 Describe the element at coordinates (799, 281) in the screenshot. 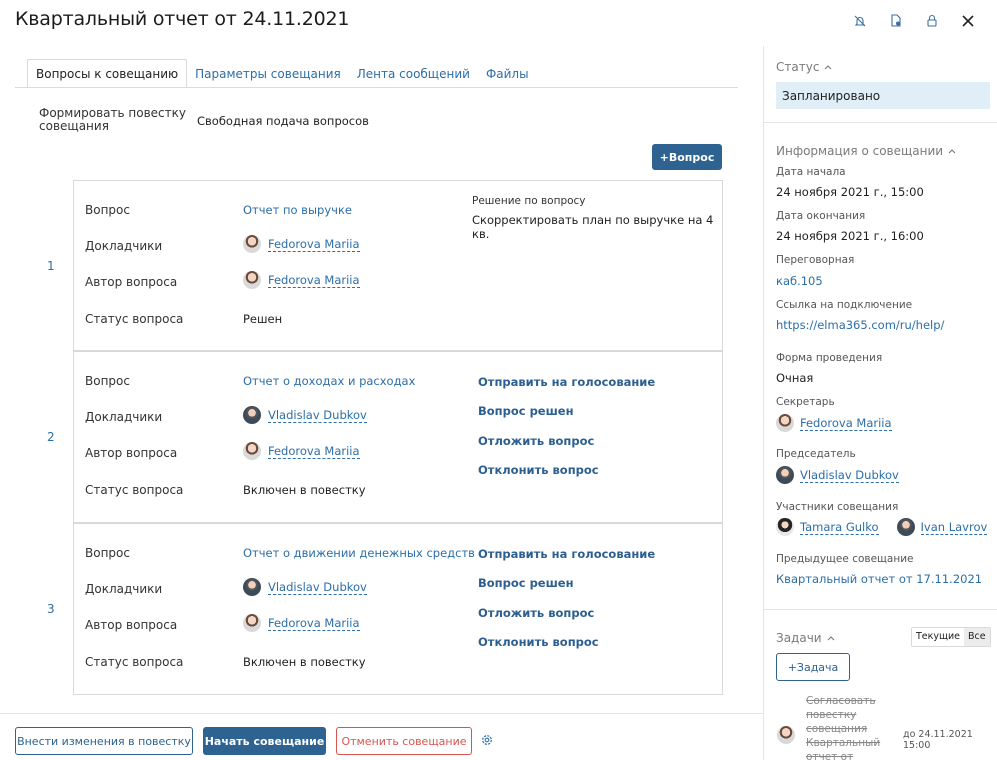

I see `room-link: каб.105` at that location.